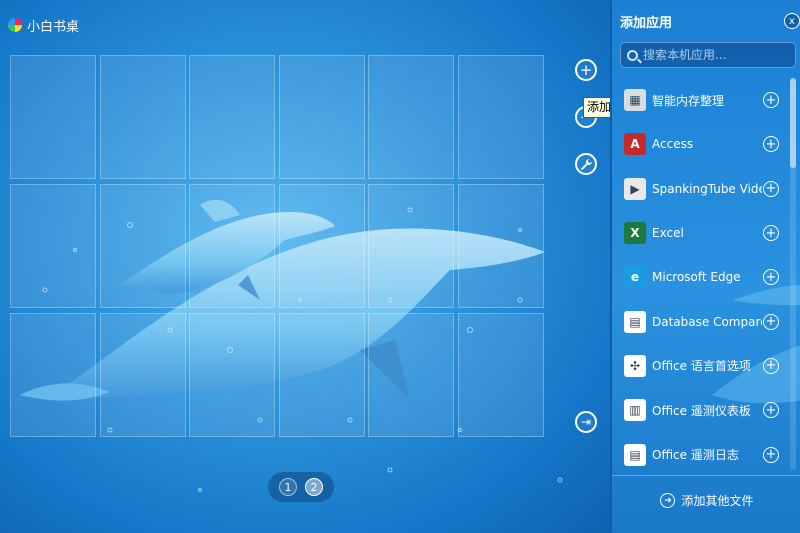  What do you see at coordinates (707, 188) in the screenshot?
I see `app-list-item-label: SpankingTube Video` at bounding box center [707, 188].